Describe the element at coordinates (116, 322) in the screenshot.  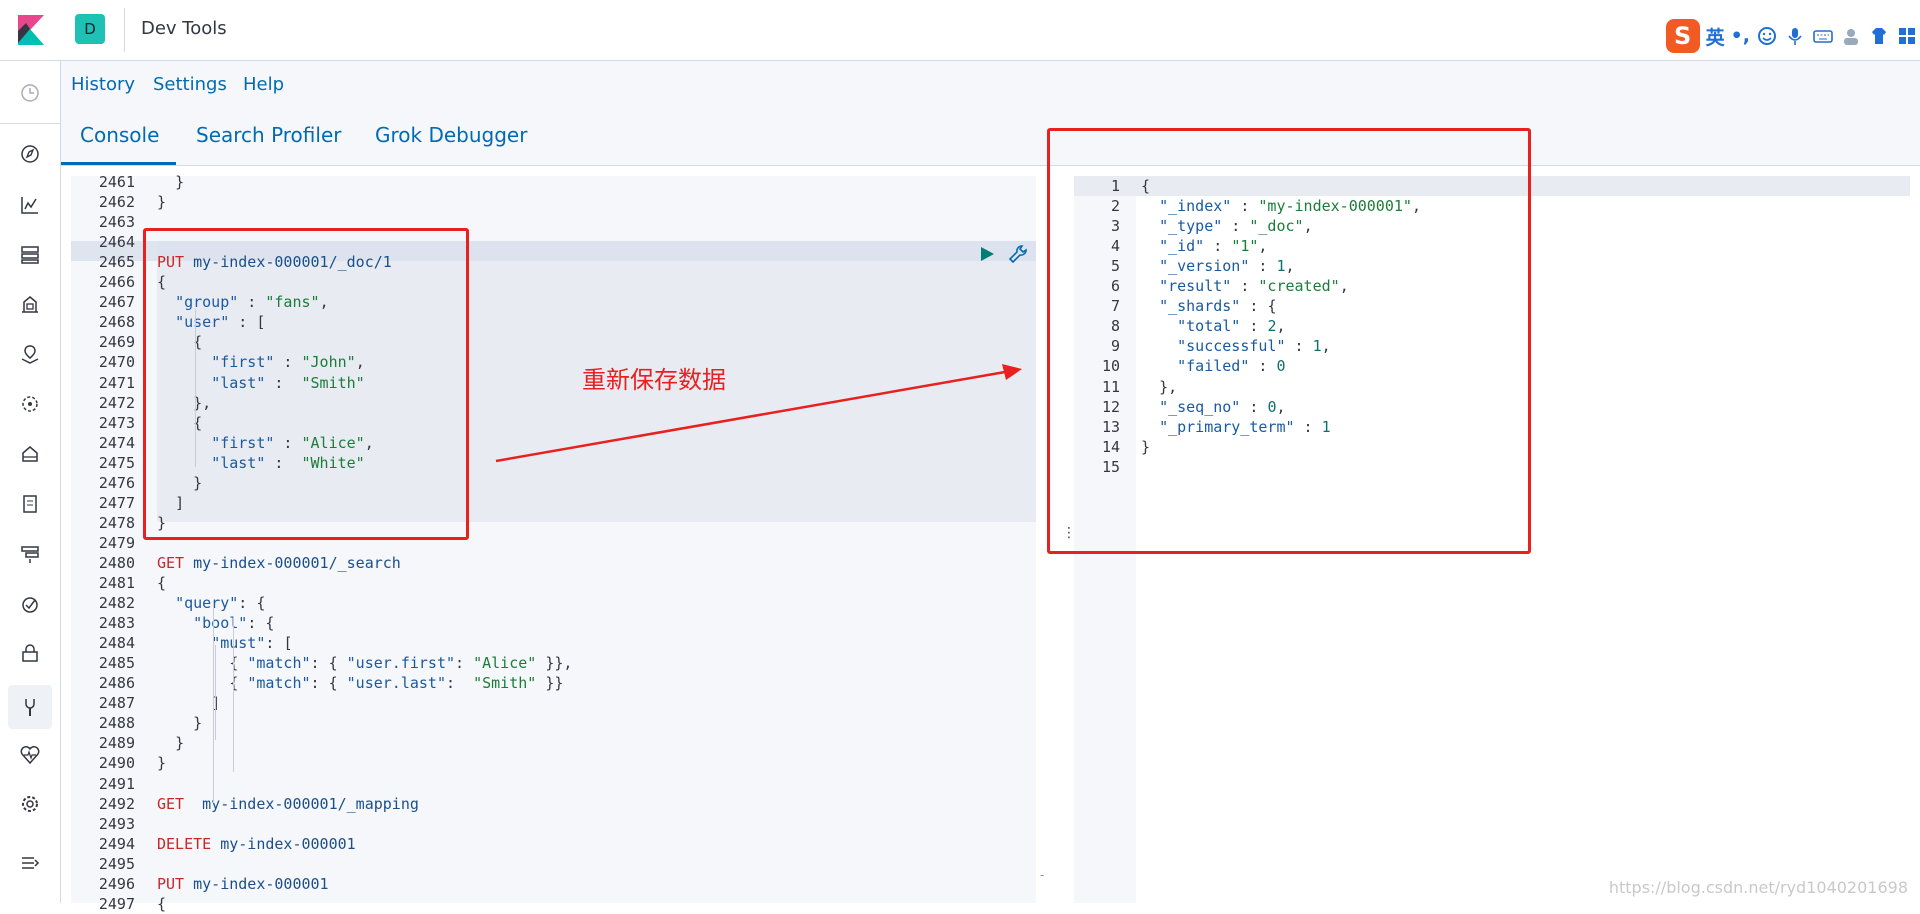
I see `line-number: 2468` at that location.